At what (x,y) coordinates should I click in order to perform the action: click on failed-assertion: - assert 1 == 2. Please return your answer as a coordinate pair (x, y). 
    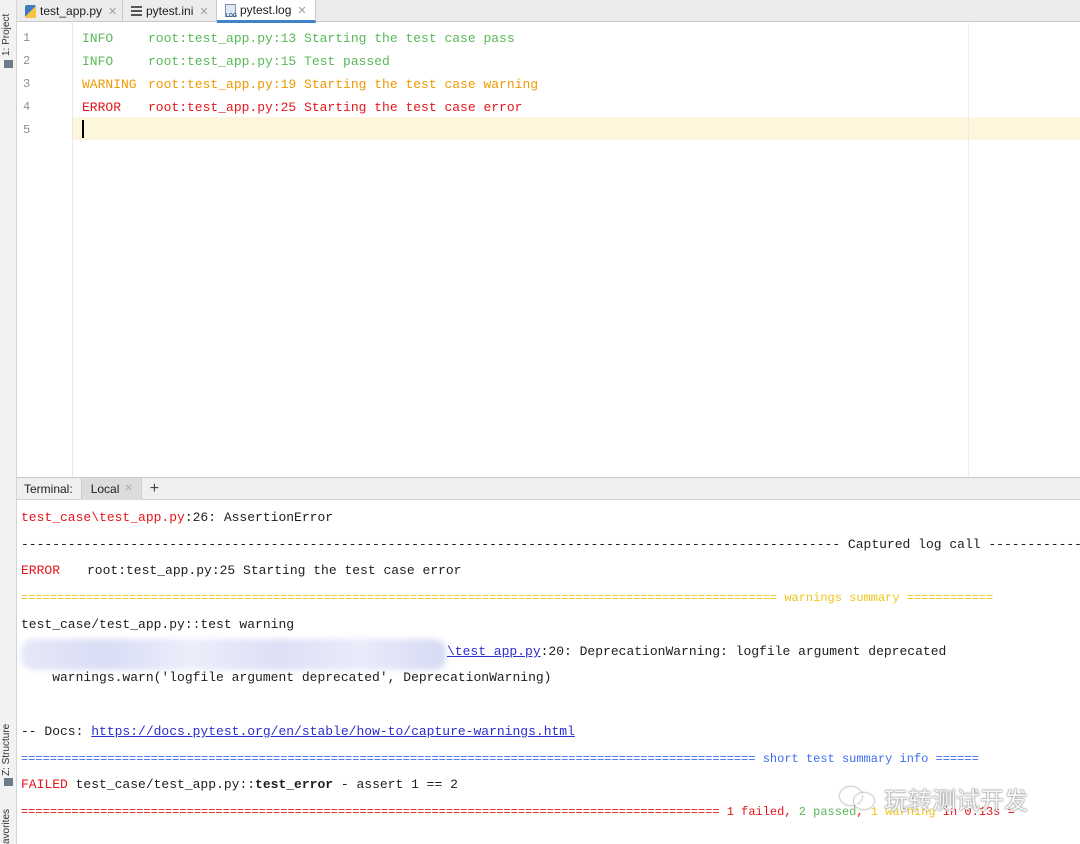
    Looking at the image, I should click on (395, 784).